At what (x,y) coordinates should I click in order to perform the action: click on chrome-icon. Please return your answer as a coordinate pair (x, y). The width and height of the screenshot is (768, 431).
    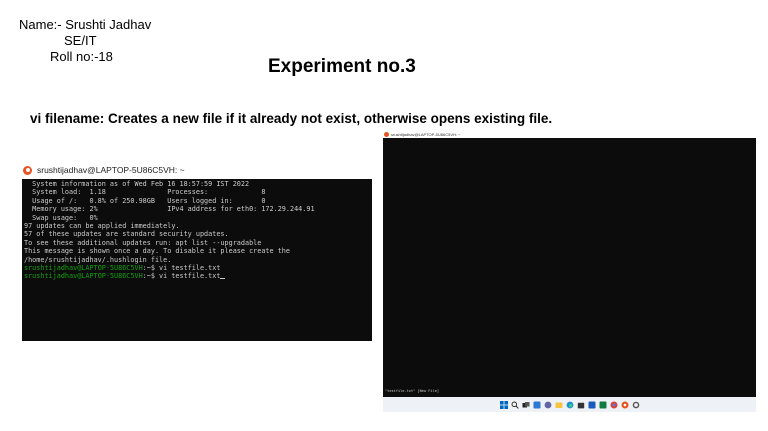
    Looking at the image, I should click on (613, 404).